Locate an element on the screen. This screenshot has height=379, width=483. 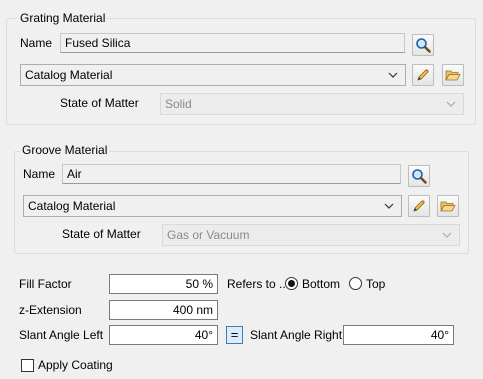
apply-coating-label: Apply Coating is located at coordinates (75, 365).